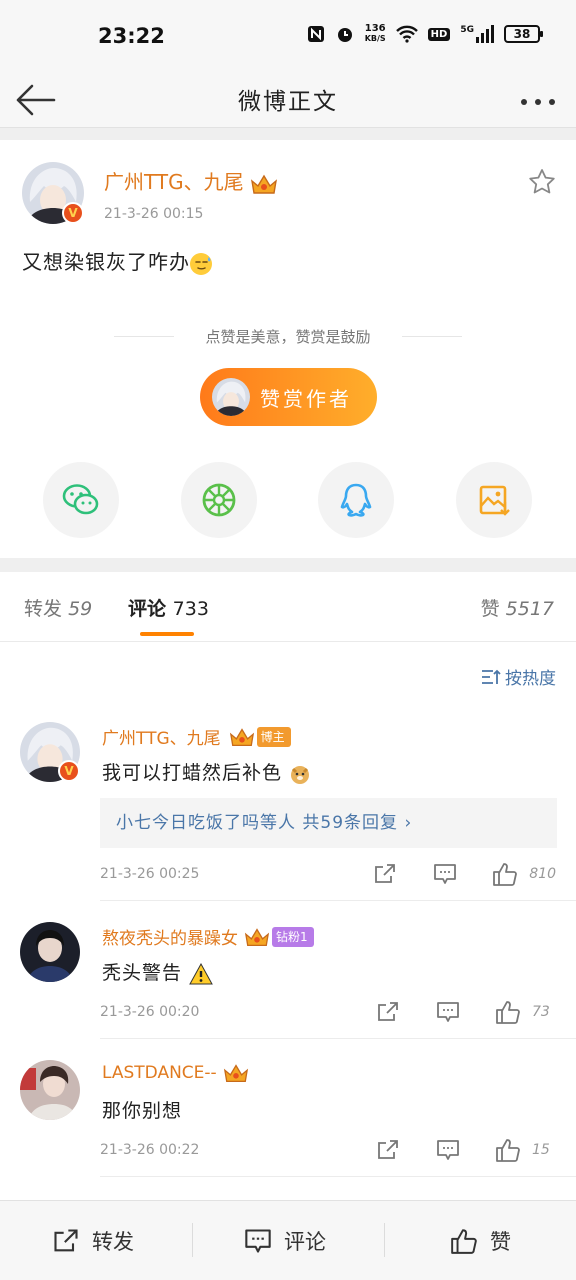 The height and width of the screenshot is (1280, 576). What do you see at coordinates (142, 1111) in the screenshot?
I see `comment-text: 那你别想` at bounding box center [142, 1111].